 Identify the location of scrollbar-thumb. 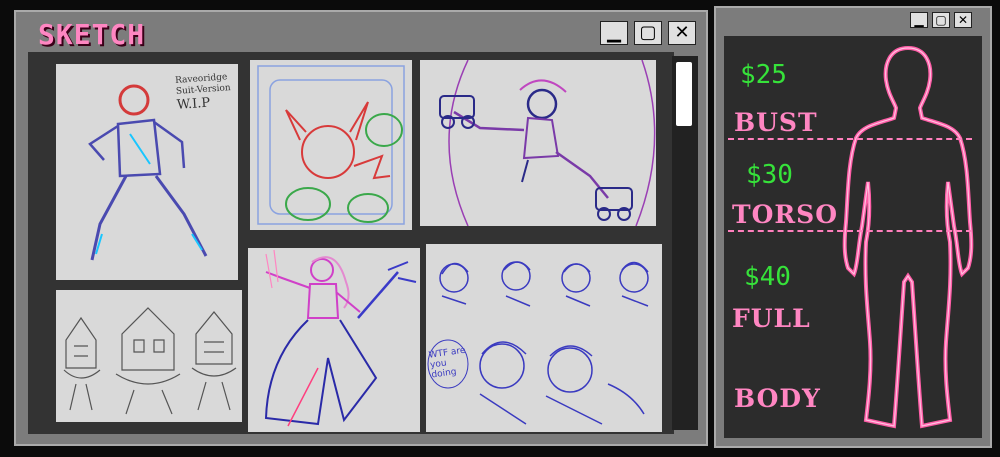
(684, 94).